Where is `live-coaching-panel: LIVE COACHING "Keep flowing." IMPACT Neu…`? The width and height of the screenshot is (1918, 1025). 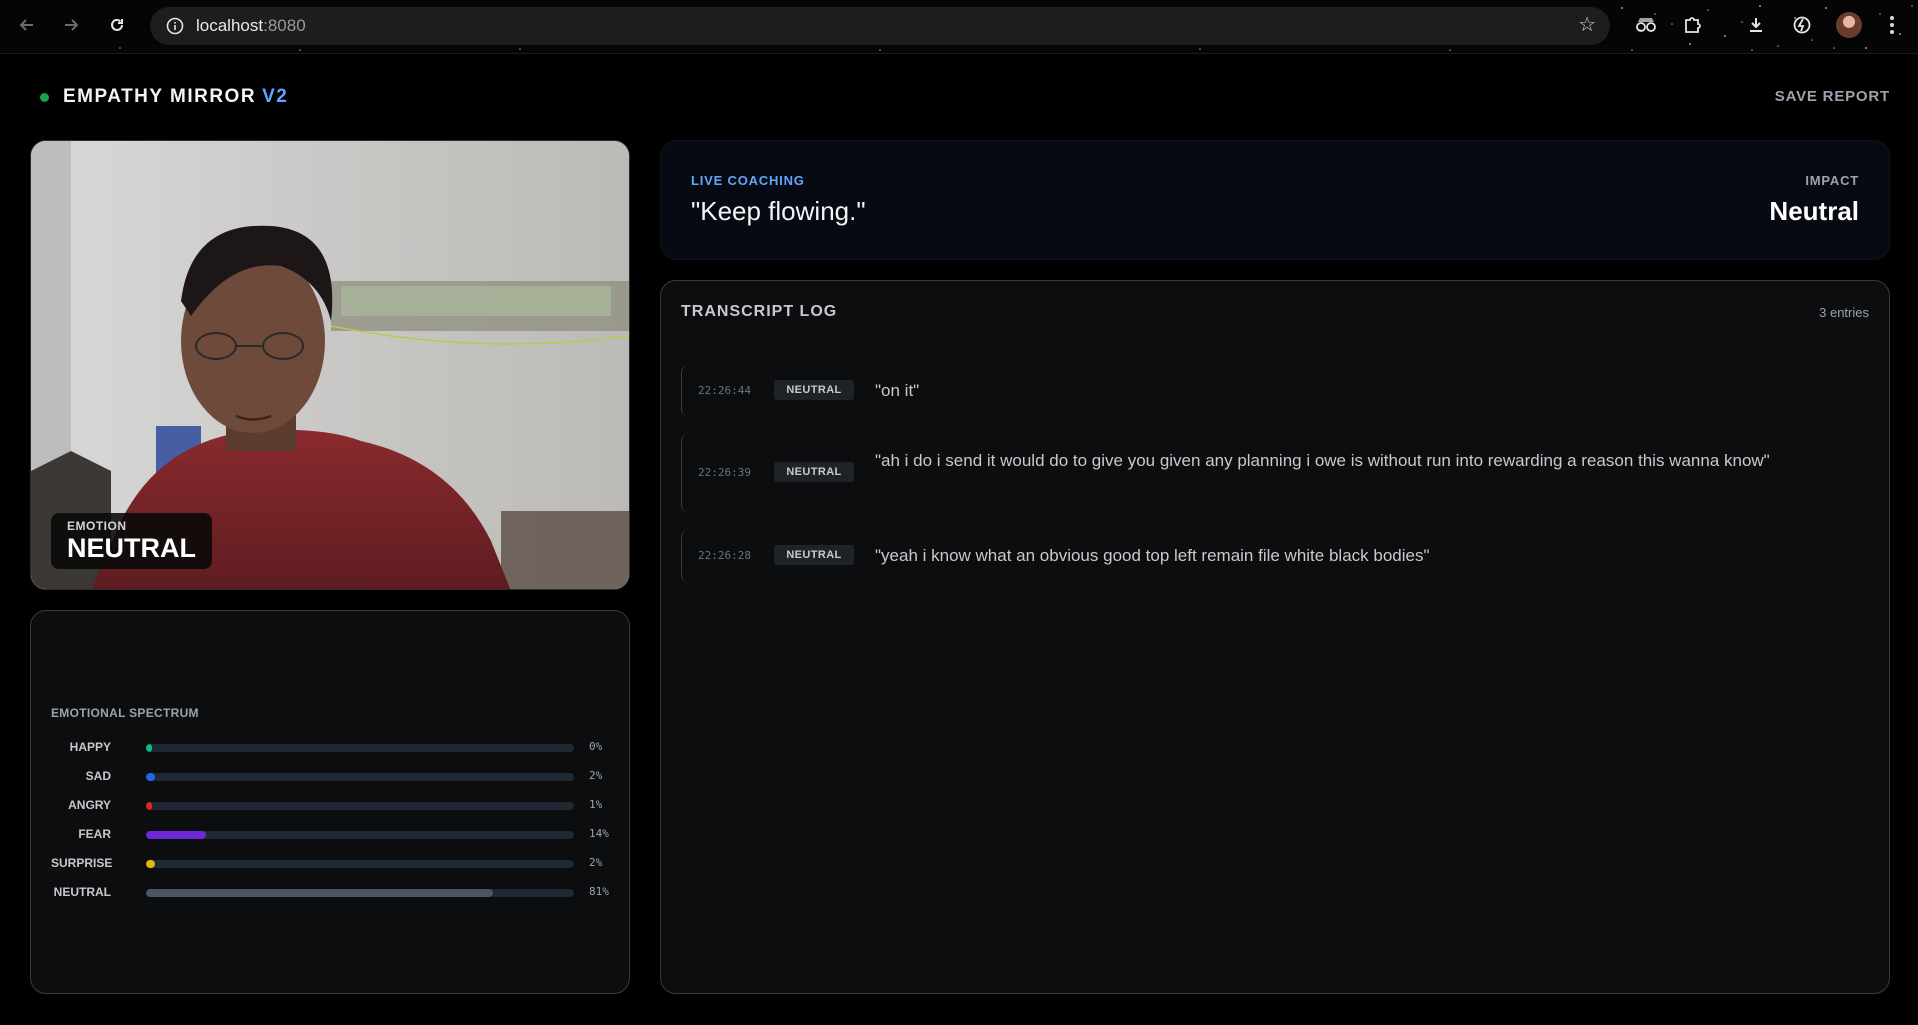
live-coaching-panel: LIVE COACHING "Keep flowing." IMPACT Neu… is located at coordinates (1275, 200).